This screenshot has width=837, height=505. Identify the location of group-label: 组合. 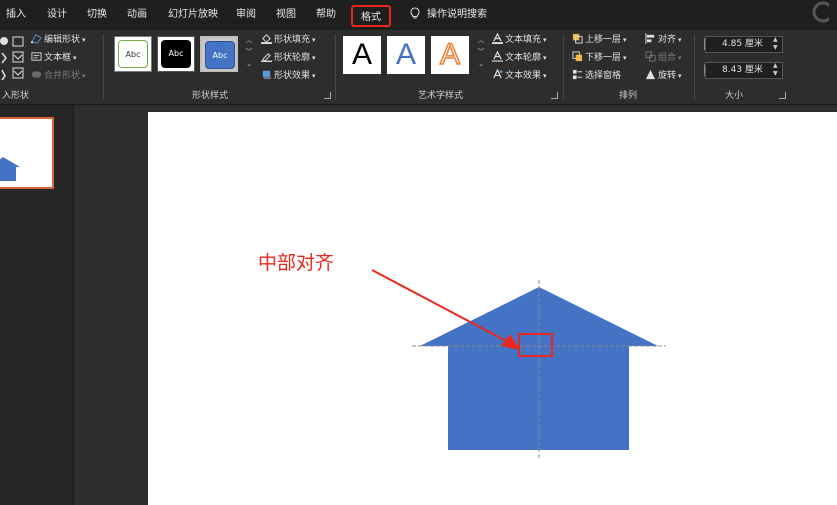
(667, 58).